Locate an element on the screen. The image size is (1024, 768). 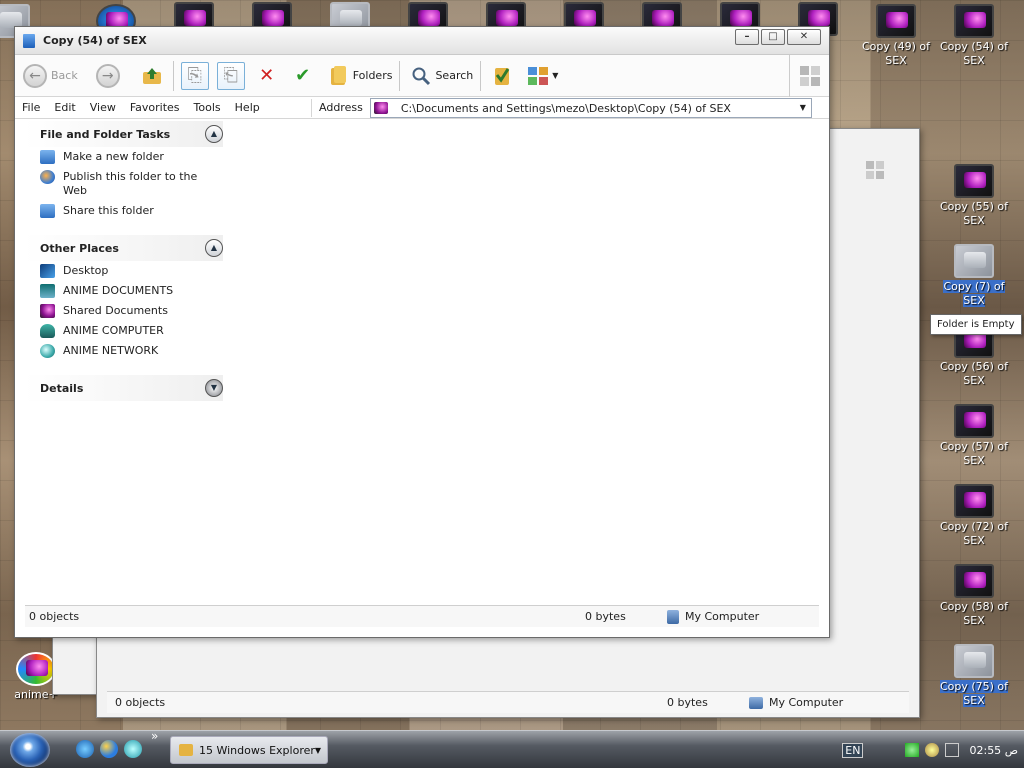
menu-favorites: Favorites is located at coordinates (155, 107).